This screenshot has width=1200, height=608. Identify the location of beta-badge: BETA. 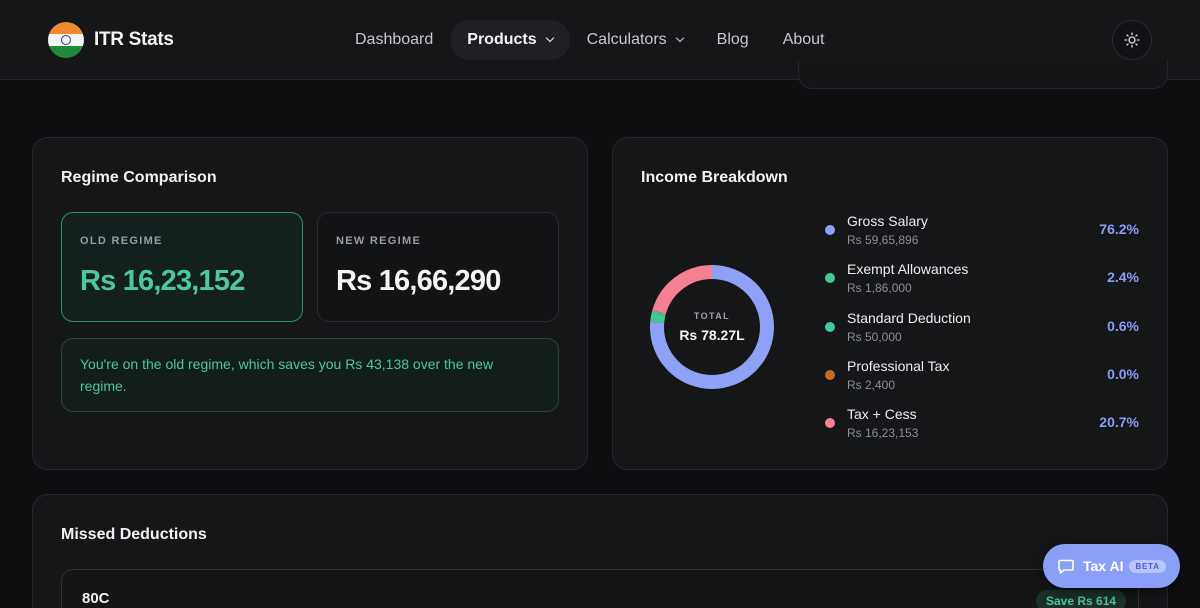
(1147, 566).